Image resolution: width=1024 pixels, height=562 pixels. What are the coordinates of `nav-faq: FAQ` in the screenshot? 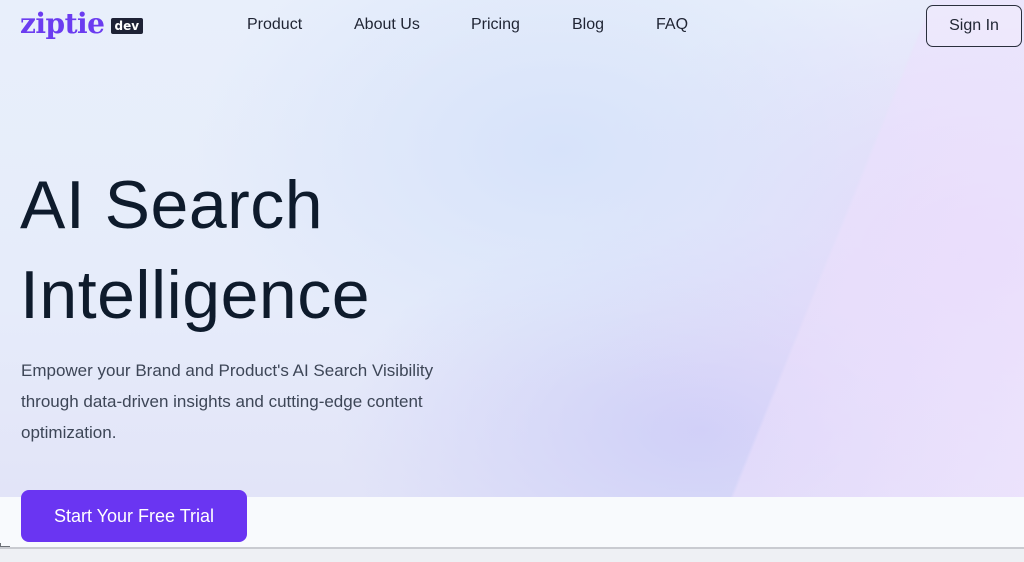 It's located at (672, 25).